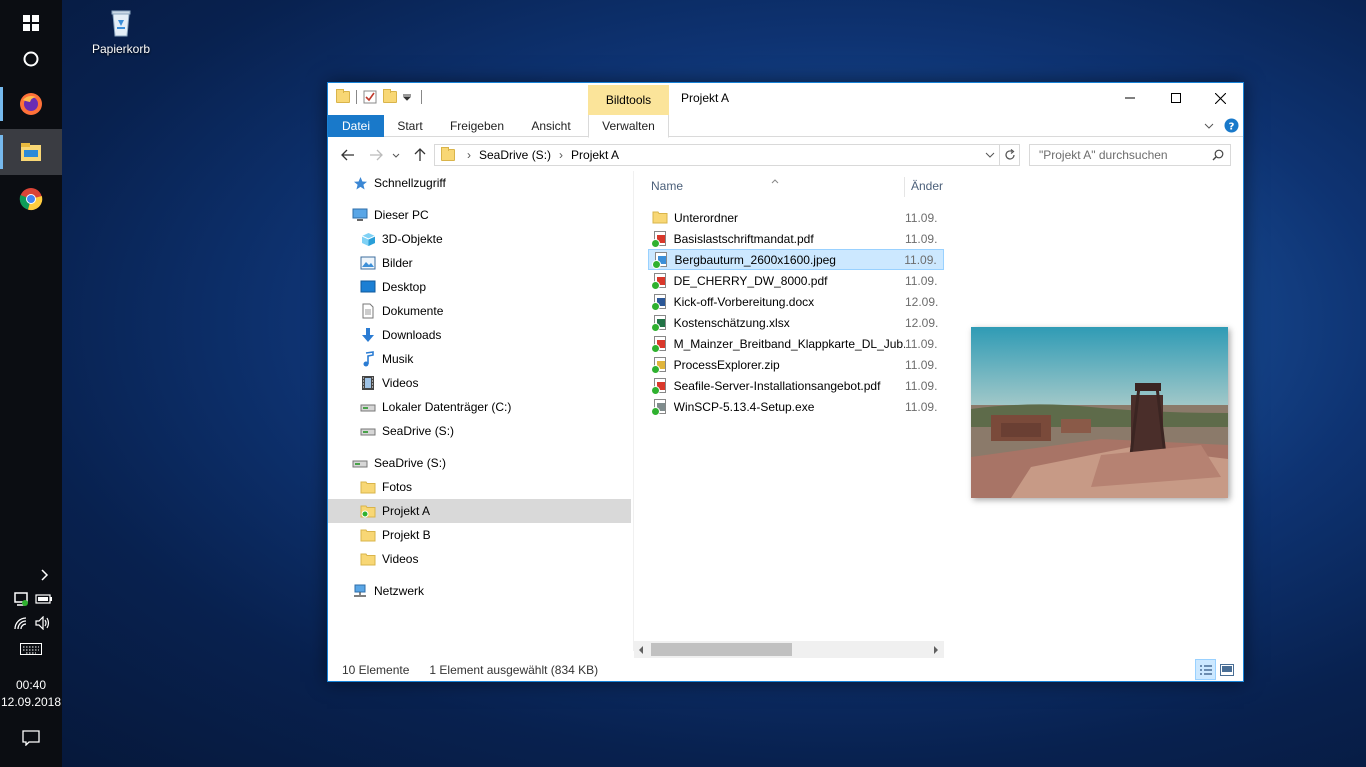 The image size is (1366, 767). What do you see at coordinates (356, 126) in the screenshot?
I see `tab-datei: Datei` at bounding box center [356, 126].